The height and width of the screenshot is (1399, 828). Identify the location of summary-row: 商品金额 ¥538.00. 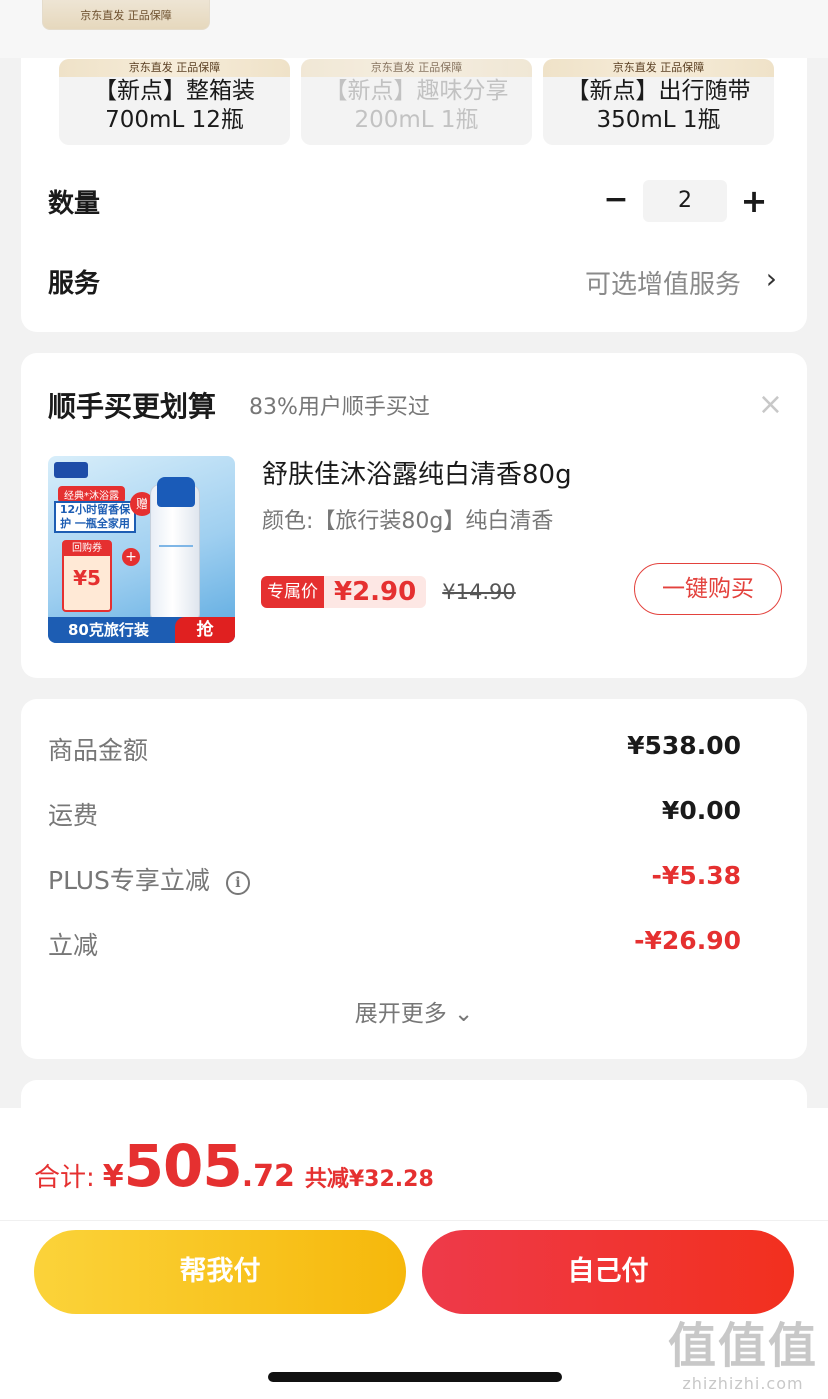
(394, 749).